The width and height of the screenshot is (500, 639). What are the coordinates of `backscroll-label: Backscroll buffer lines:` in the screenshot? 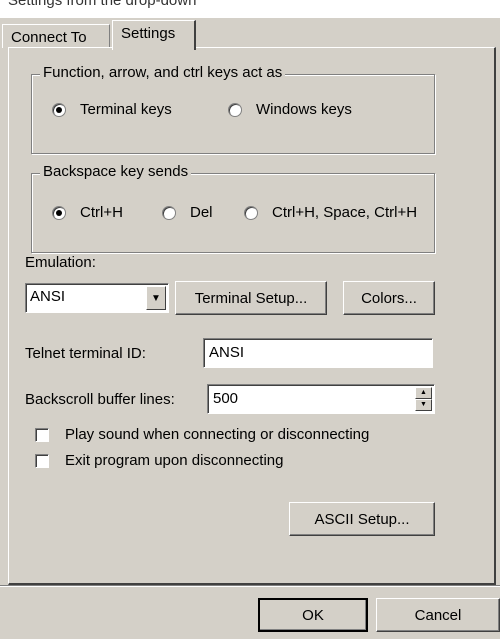 It's located at (100, 399).